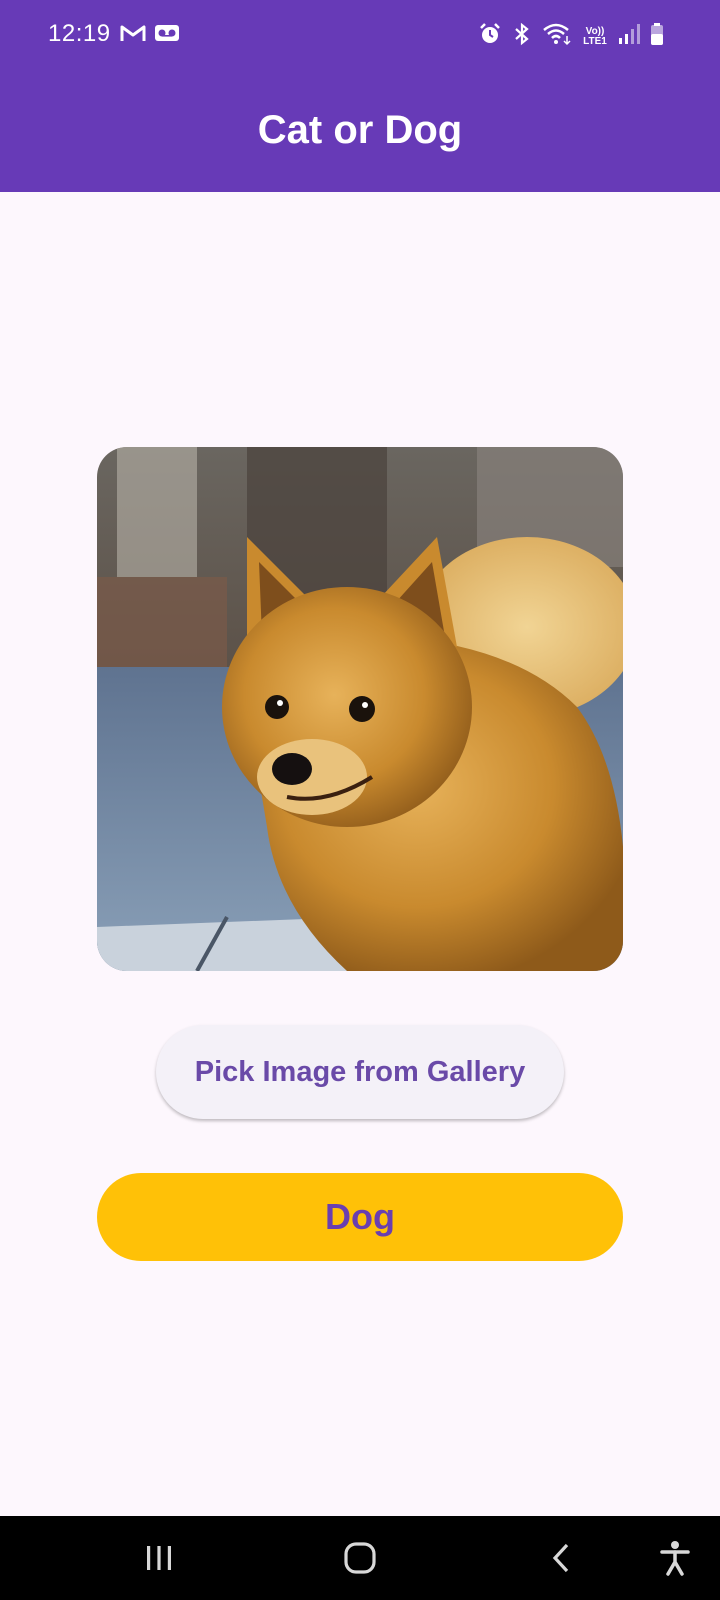 This screenshot has width=720, height=1600. Describe the element at coordinates (522, 36) in the screenshot. I see `bluetooth-icon` at that location.